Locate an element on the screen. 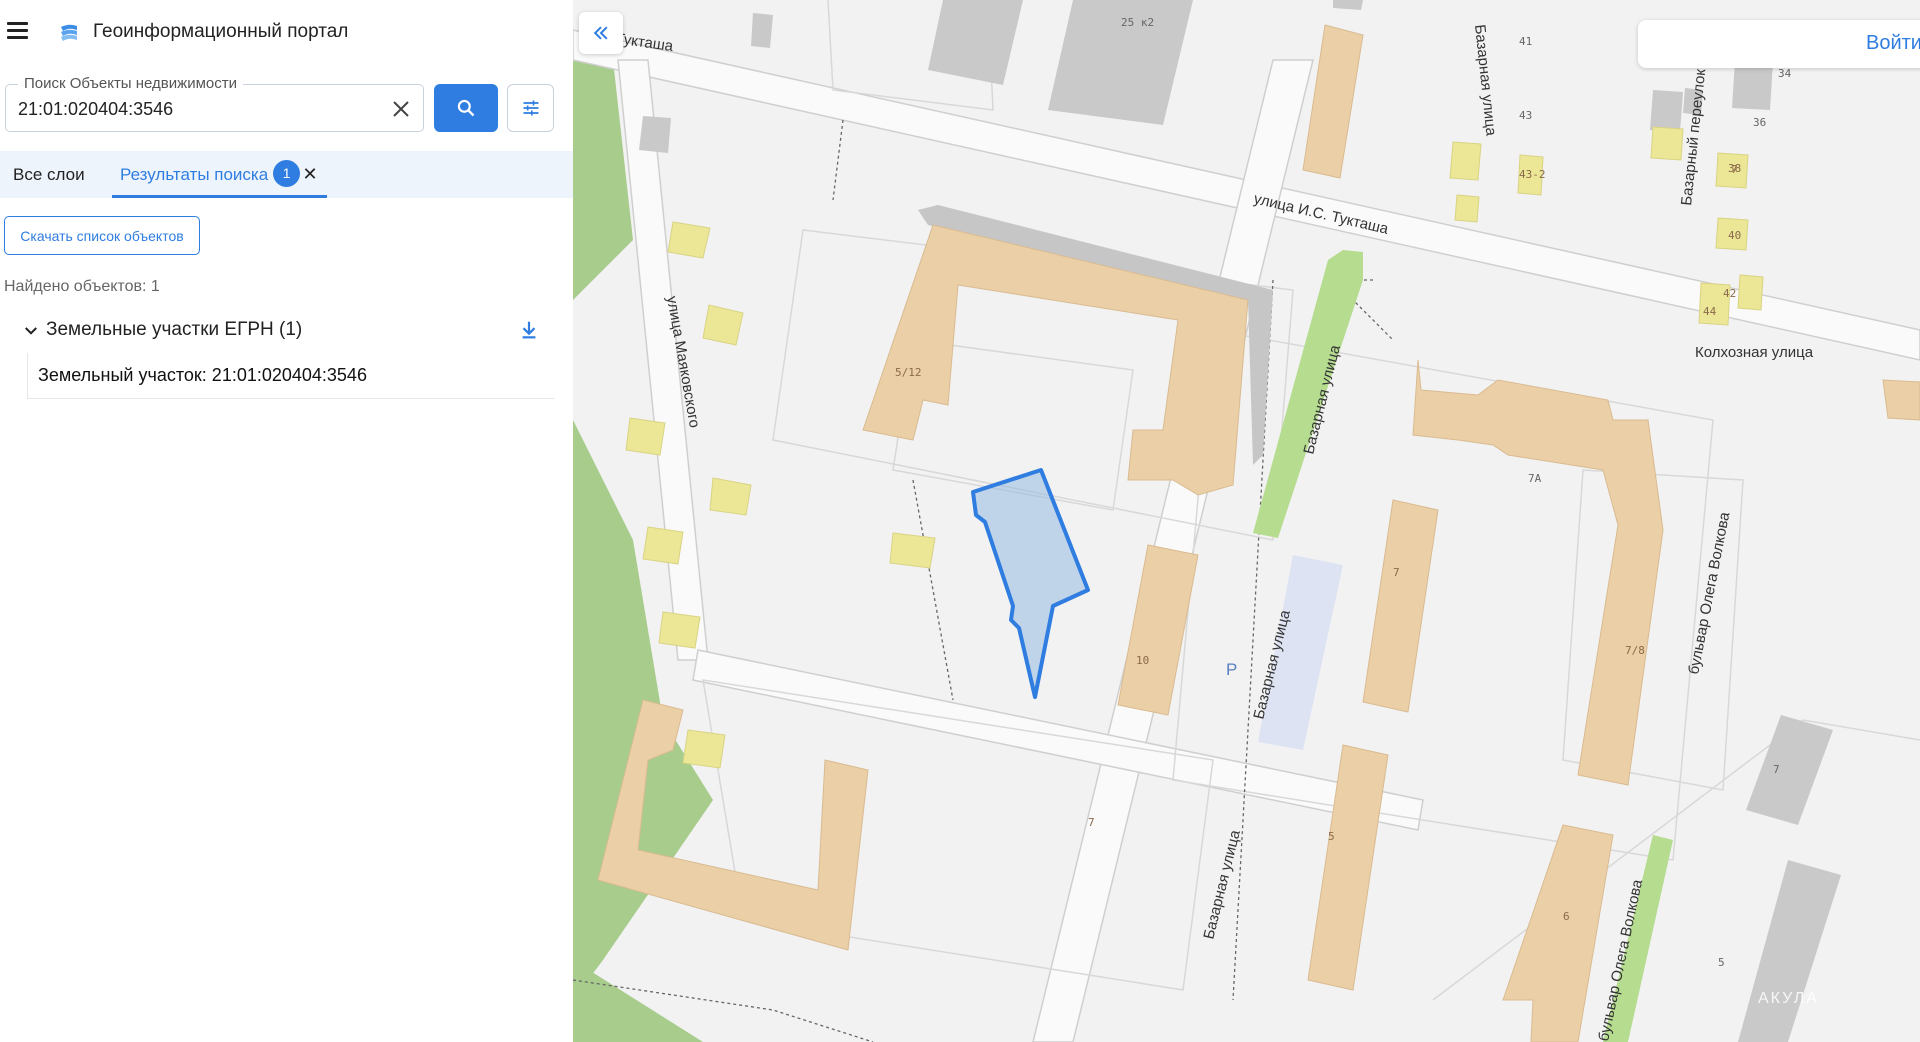 This screenshot has height=1042, width=1920. street-volkova-north-label: бульвар Олега Волкова is located at coordinates (1709, 593).